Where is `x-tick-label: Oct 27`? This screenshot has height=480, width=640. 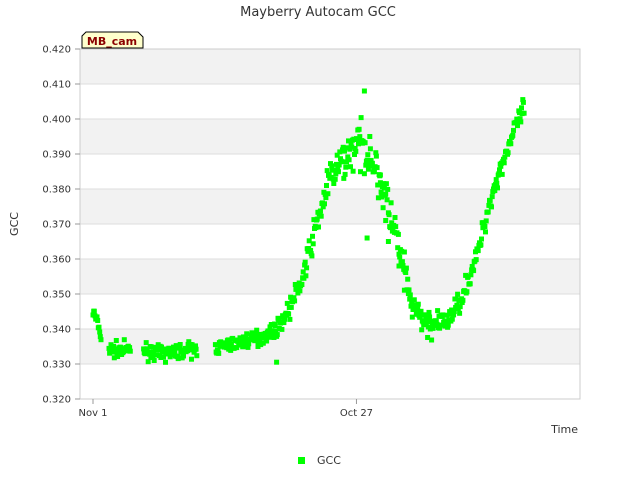
x-tick-label: Oct 27 is located at coordinates (356, 413).